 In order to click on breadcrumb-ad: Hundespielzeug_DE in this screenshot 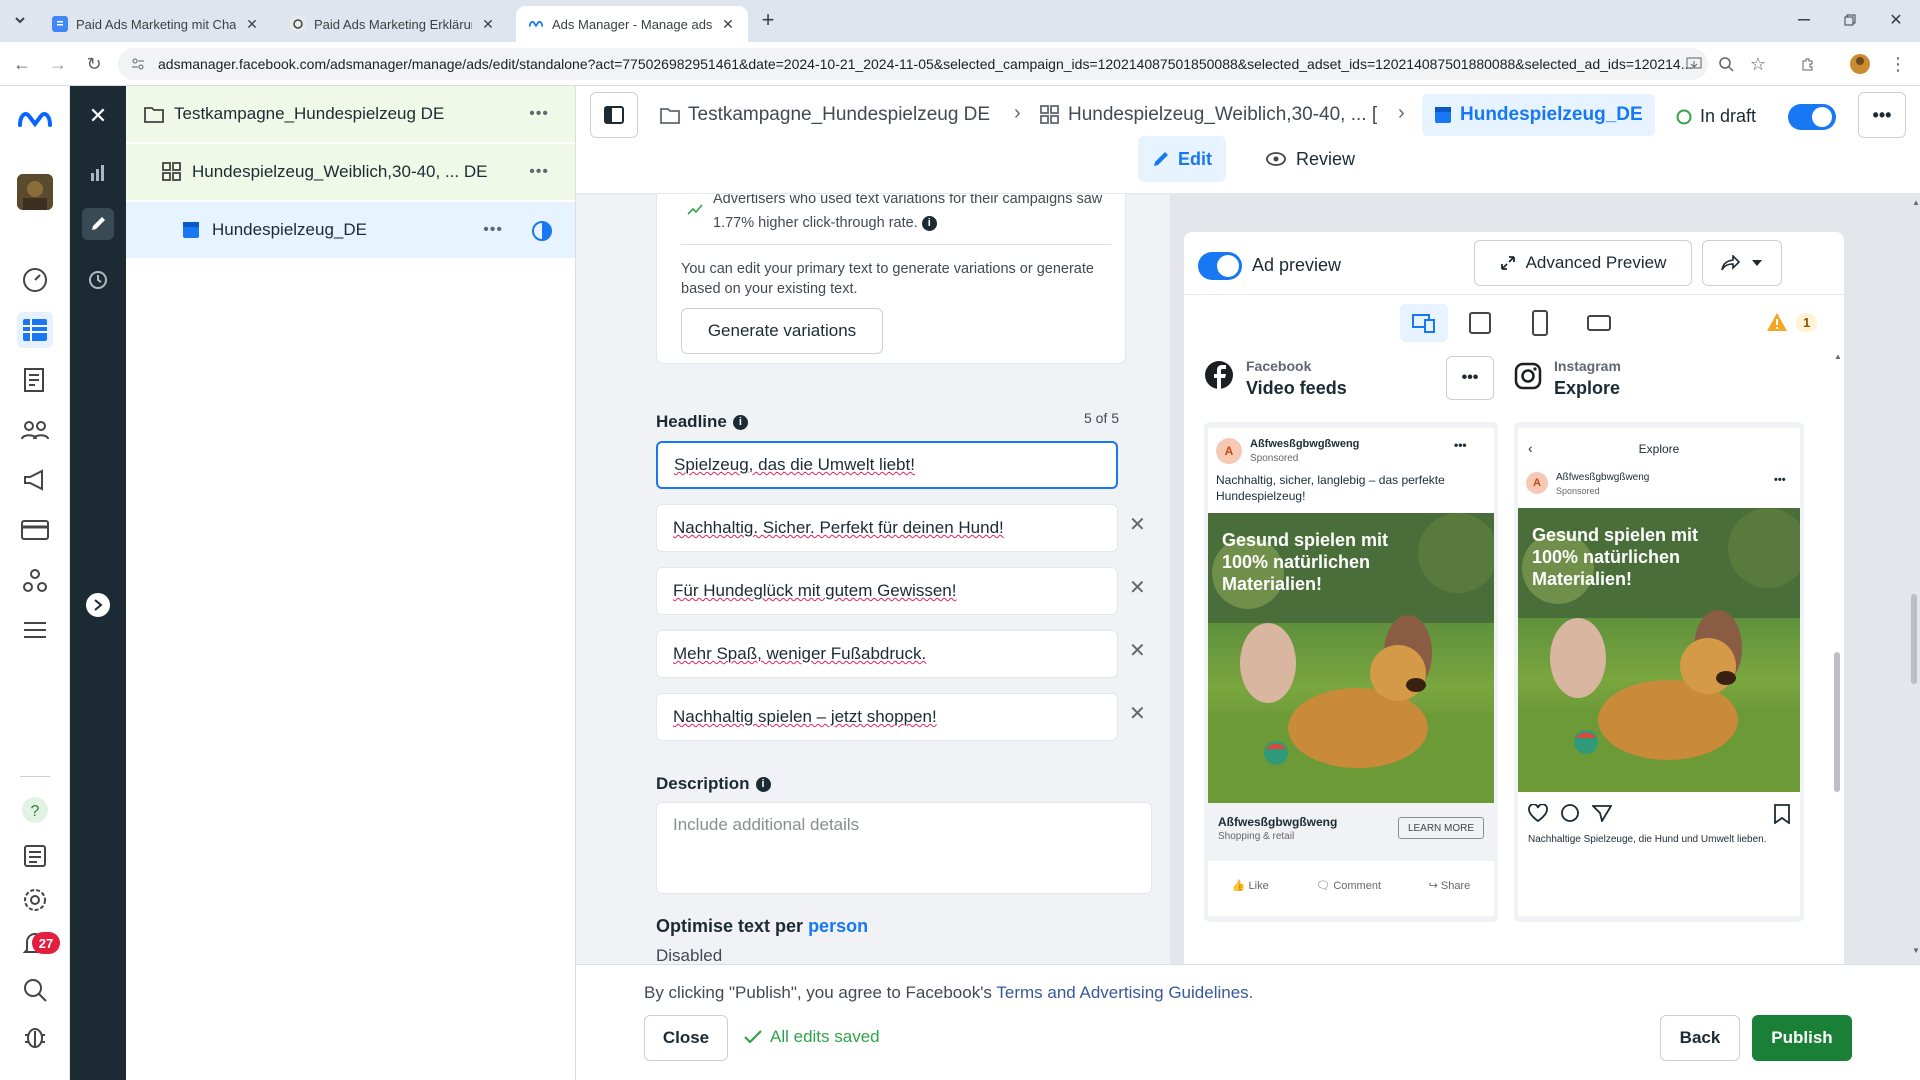, I will do `click(1538, 115)`.